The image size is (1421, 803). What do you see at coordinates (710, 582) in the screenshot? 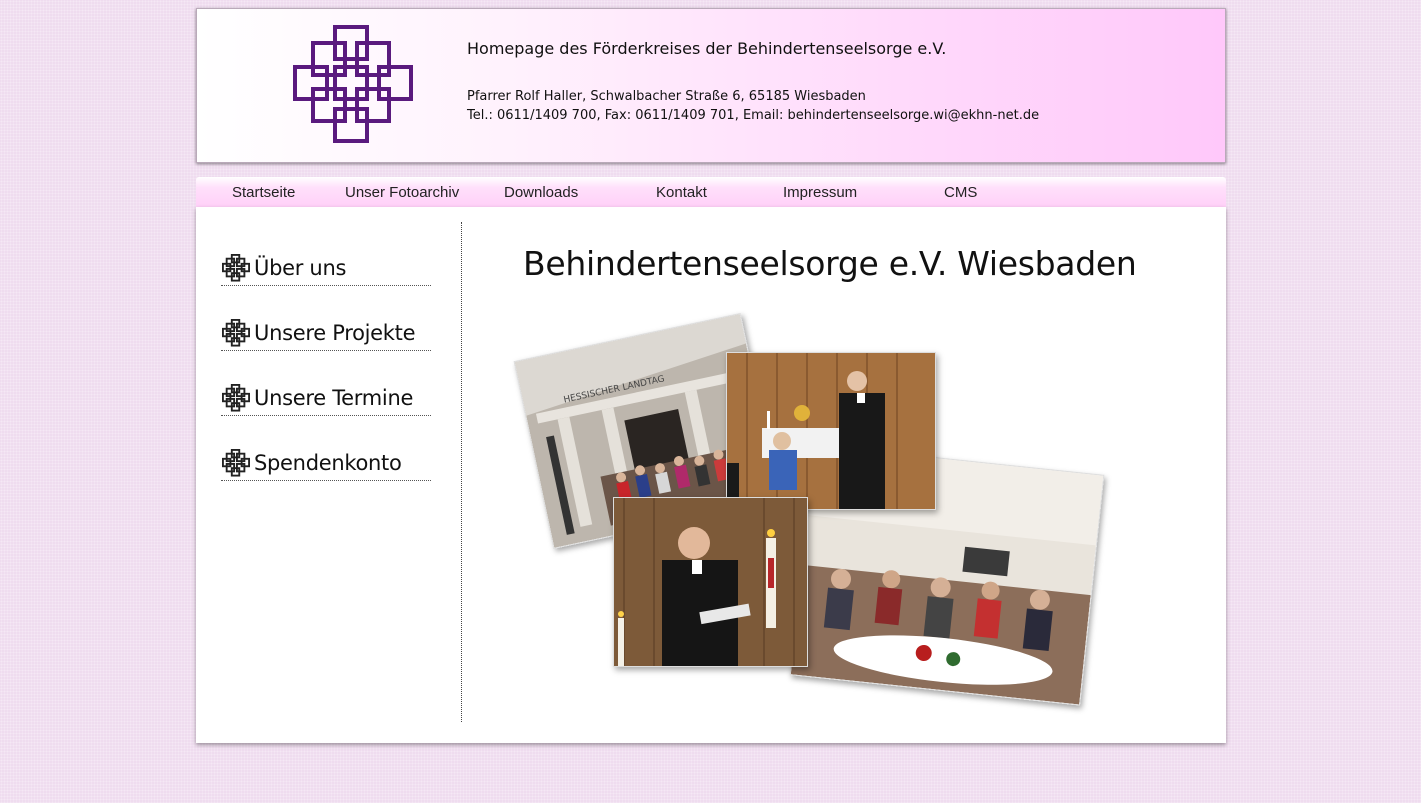
I see `photo-pastor-reading` at bounding box center [710, 582].